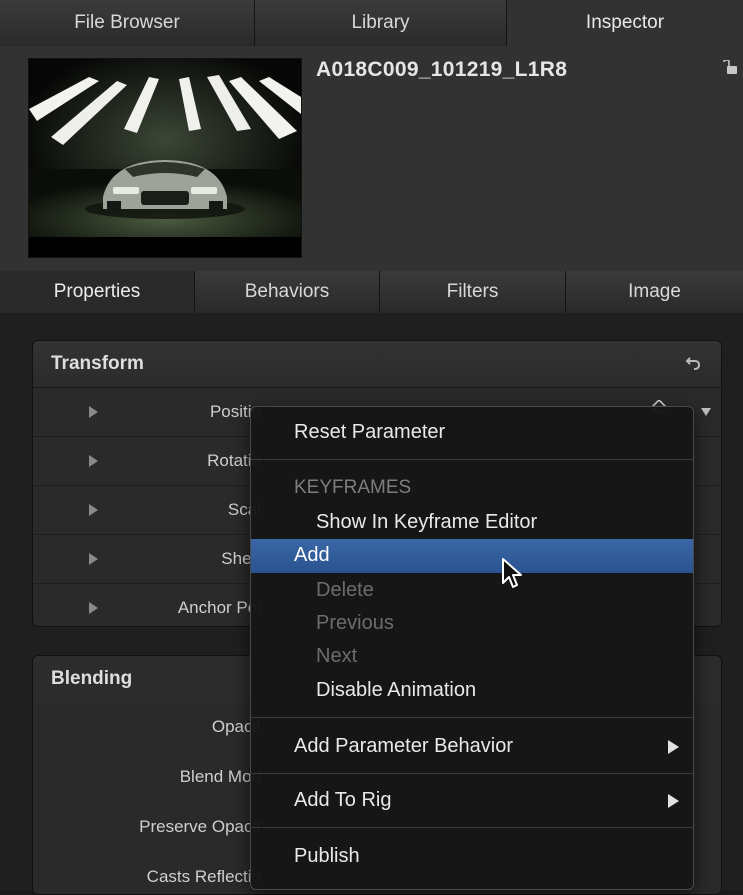 Image resolution: width=743 pixels, height=895 pixels. Describe the element at coordinates (404, 746) in the screenshot. I see `menu-item-label: Add Parameter Behavior` at that location.